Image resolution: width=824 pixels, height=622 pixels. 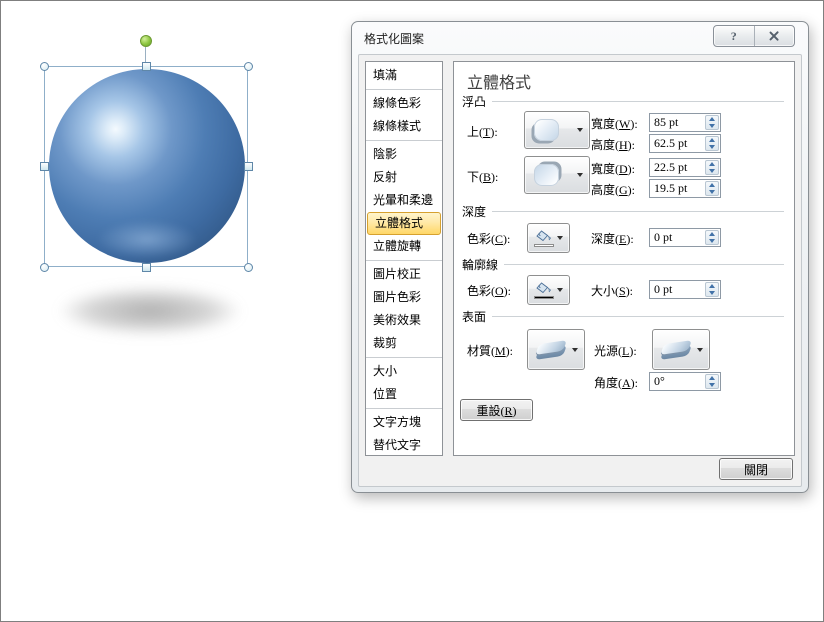 I want to click on bevel-top-label: 上(T):, so click(x=482, y=132).